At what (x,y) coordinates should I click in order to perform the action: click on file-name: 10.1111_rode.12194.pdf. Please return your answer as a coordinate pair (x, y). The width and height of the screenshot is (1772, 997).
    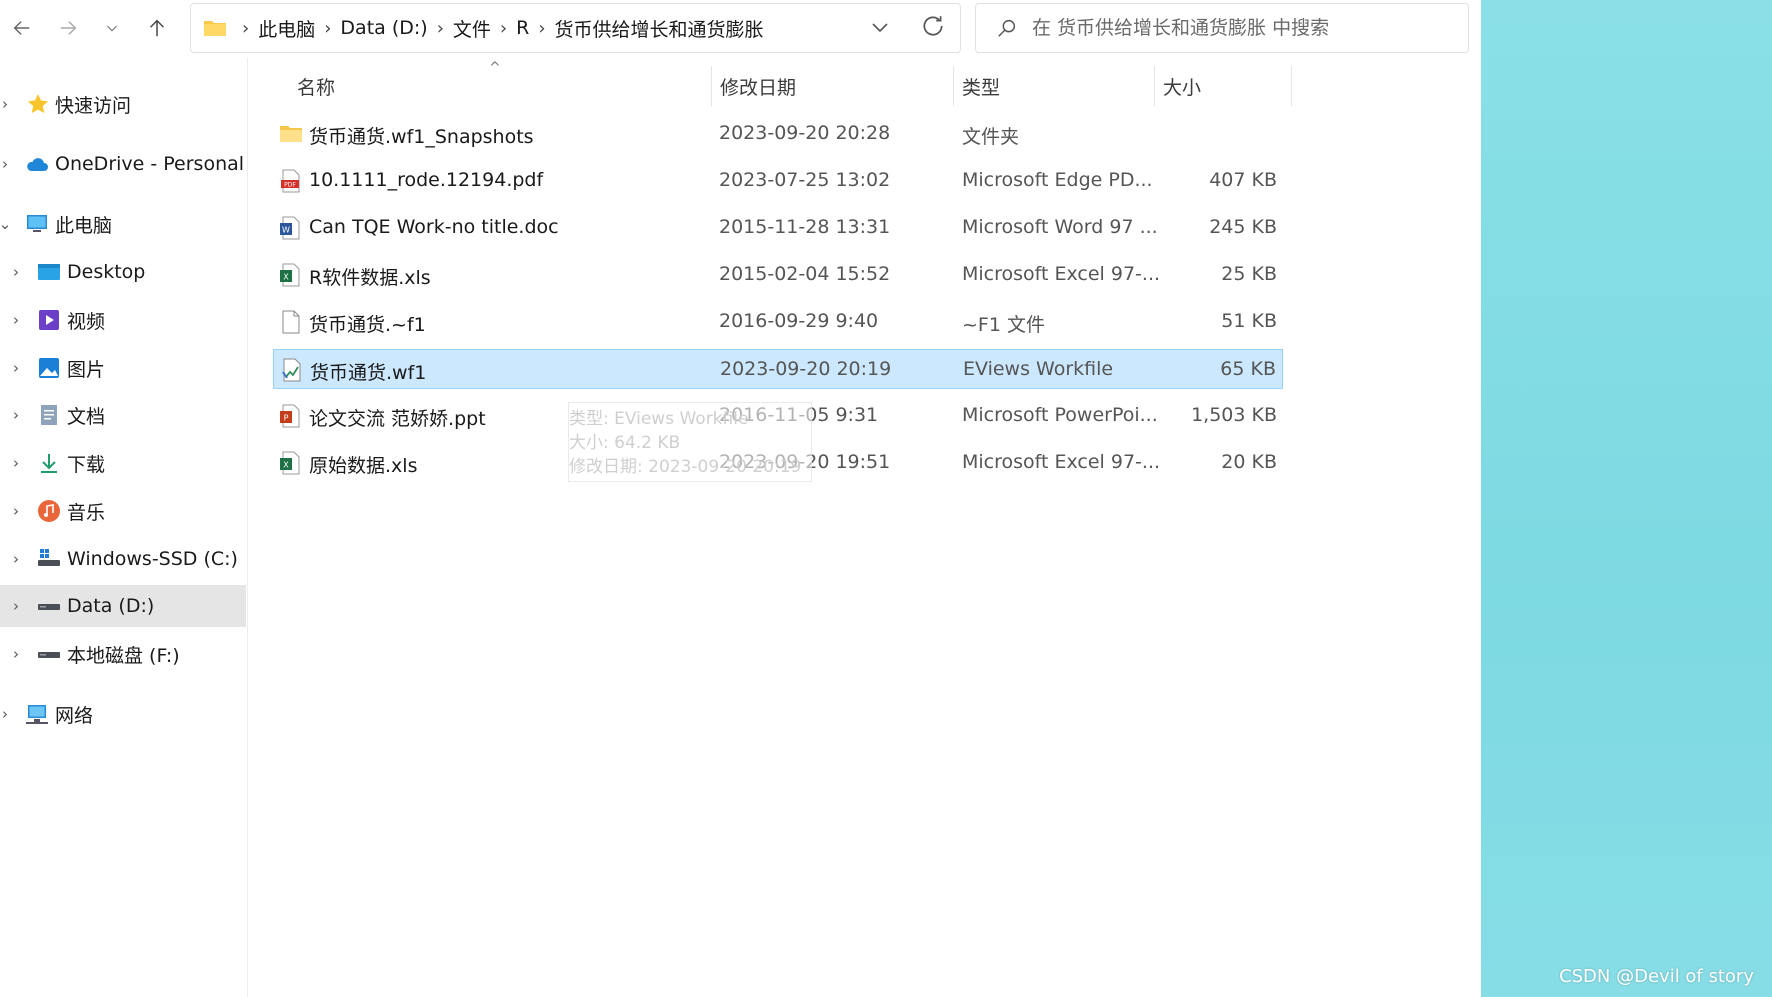
    Looking at the image, I should click on (426, 180).